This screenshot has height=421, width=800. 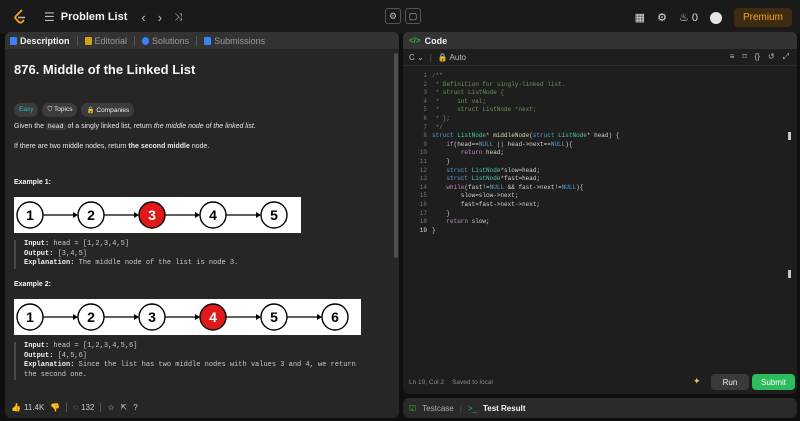 What do you see at coordinates (437, 128) in the screenshot?
I see `code-line: */` at bounding box center [437, 128].